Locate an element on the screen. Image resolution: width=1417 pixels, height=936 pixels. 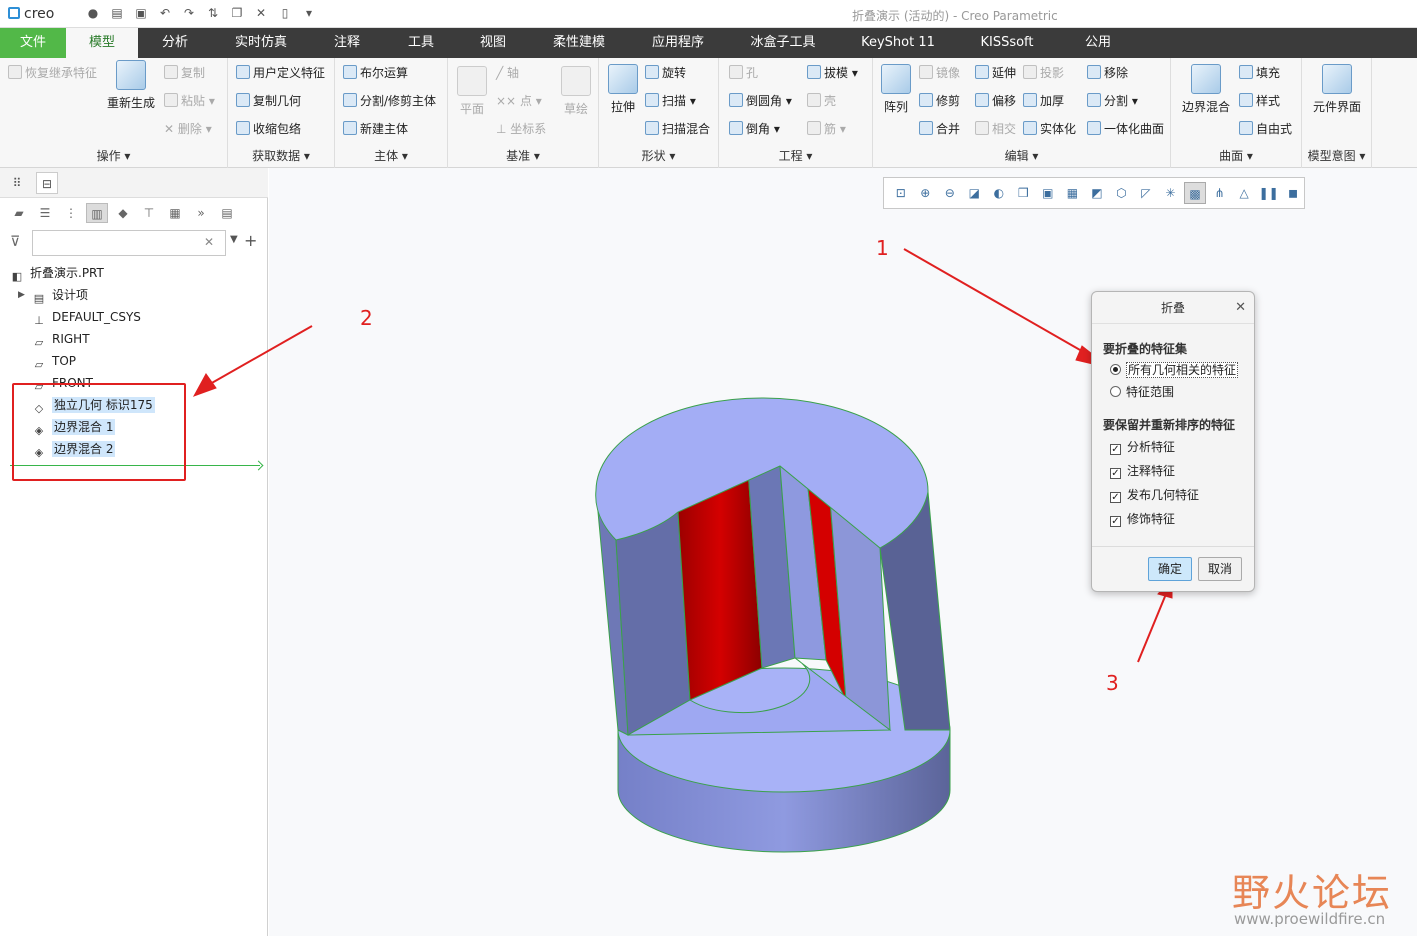
cancel-button: 取消 is located at coordinates (1220, 569).